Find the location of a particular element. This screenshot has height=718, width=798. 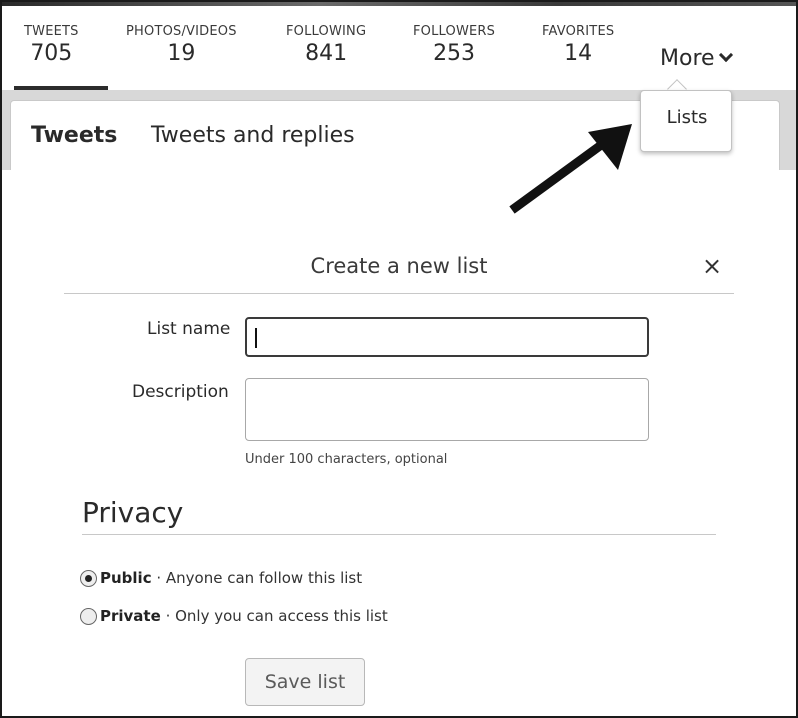

stat-value: 841 is located at coordinates (326, 53).